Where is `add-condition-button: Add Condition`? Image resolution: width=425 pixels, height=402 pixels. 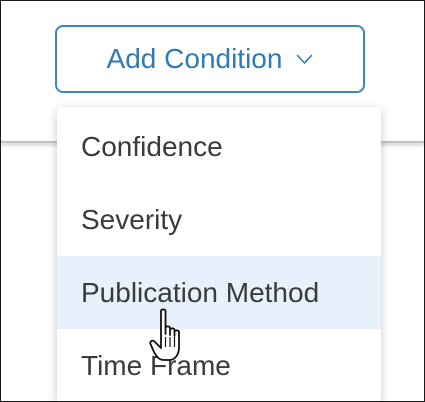 add-condition-button: Add Condition is located at coordinates (210, 59).